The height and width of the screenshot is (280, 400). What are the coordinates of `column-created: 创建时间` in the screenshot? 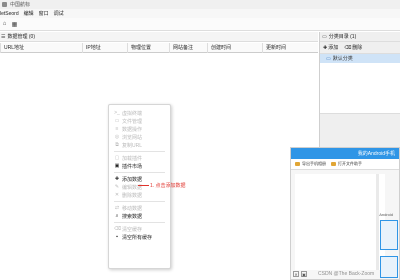 It's located at (234, 48).